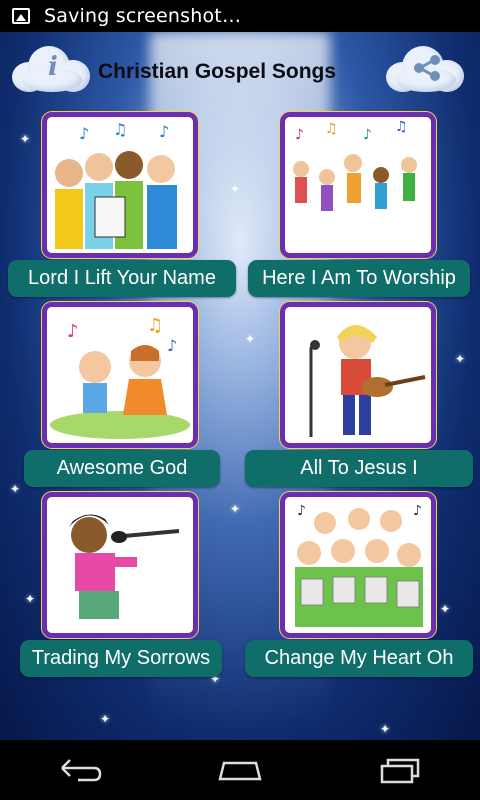  I want to click on song-image-trading-my-sorrows, so click(120, 565).